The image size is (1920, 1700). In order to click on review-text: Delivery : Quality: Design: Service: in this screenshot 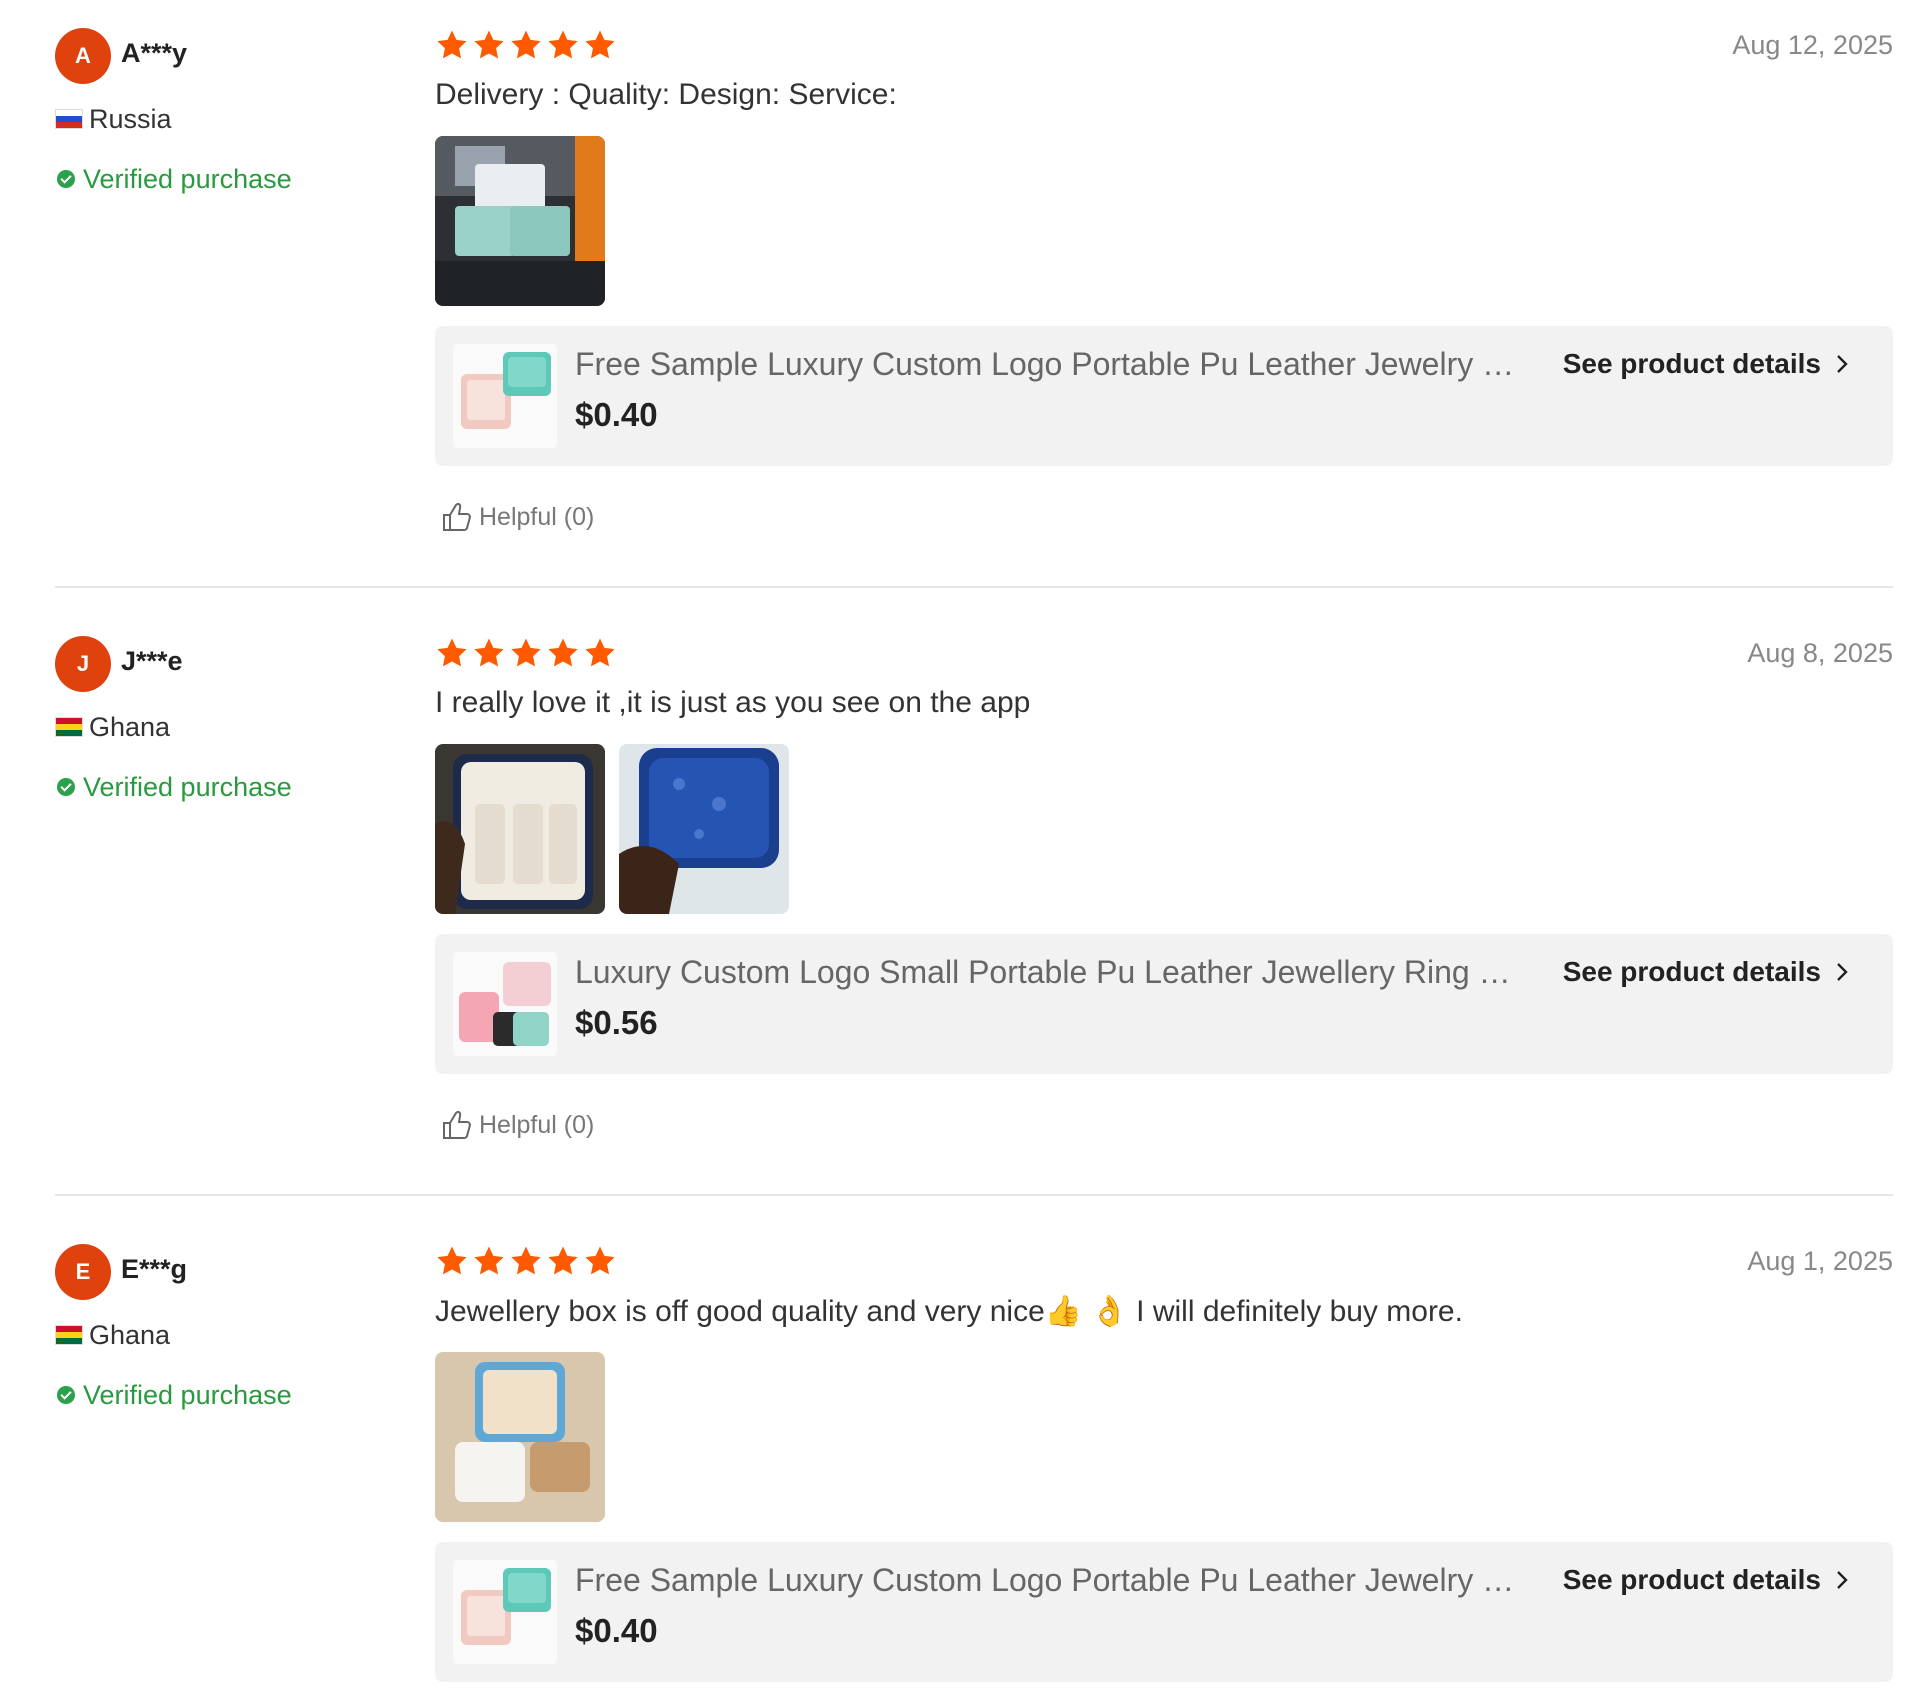, I will do `click(666, 94)`.